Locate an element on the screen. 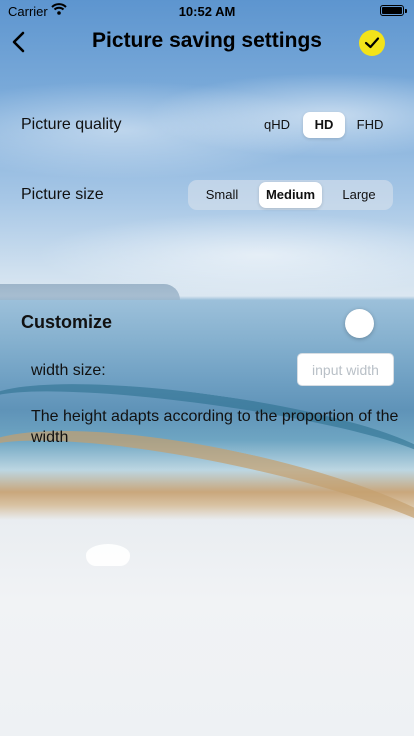  battery-icon is located at coordinates (393, 10).